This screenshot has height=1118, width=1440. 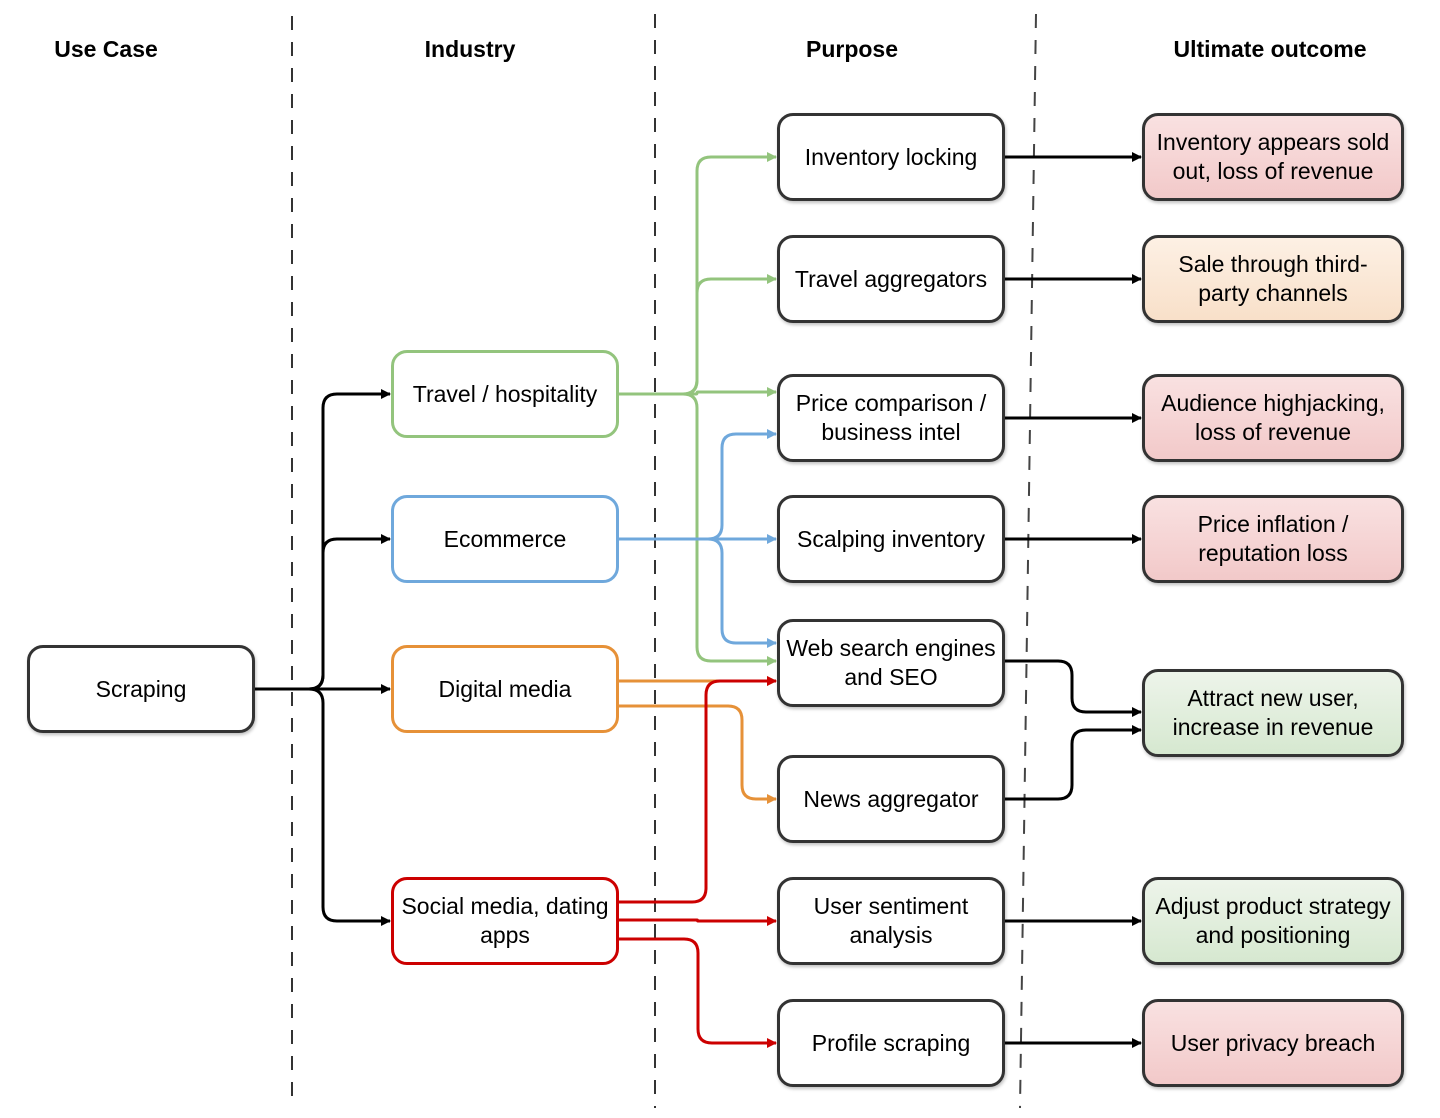 What do you see at coordinates (106, 49) in the screenshot?
I see `column-header-use-case: Use Case` at bounding box center [106, 49].